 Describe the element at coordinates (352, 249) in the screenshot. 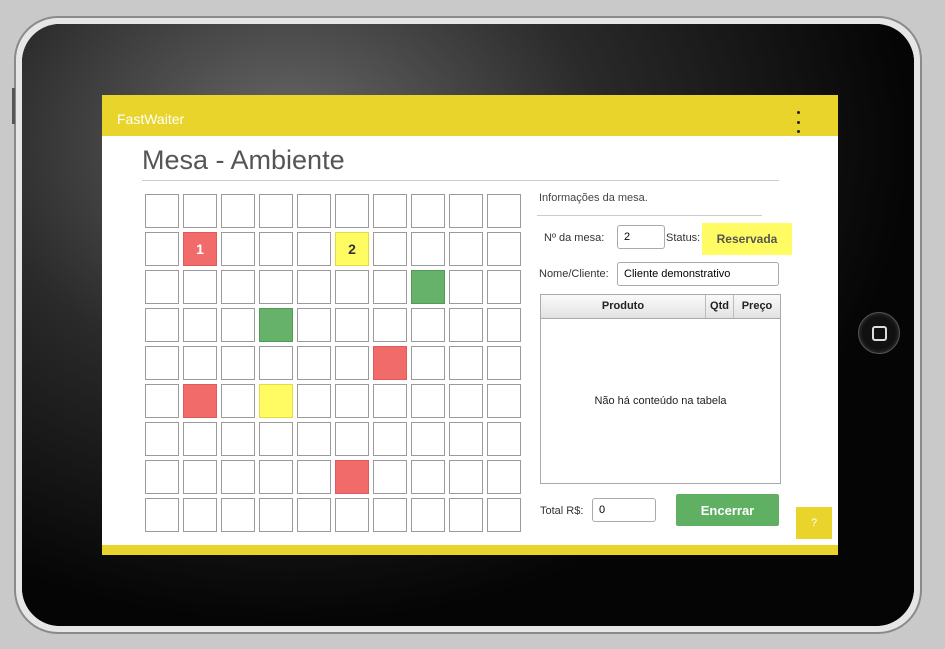

I see `table-cell-yellow: 2` at that location.